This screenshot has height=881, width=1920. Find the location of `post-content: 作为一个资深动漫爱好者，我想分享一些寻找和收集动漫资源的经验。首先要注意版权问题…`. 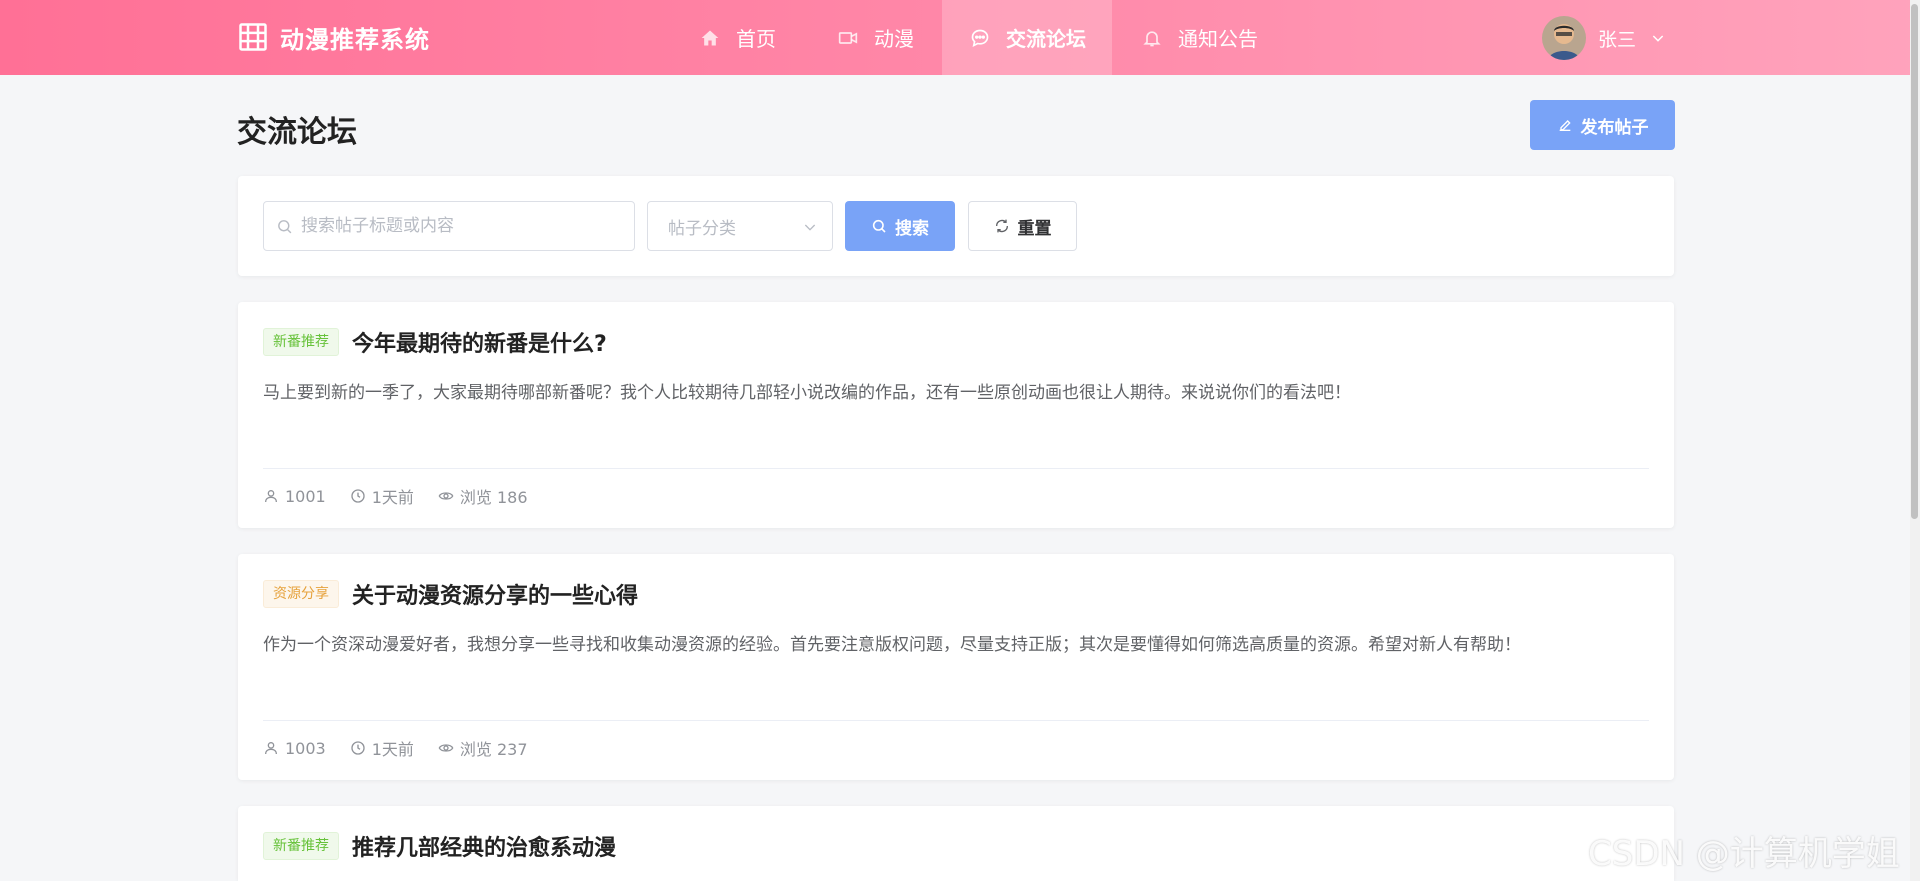

post-content: 作为一个资深动漫爱好者，我想分享一些寻找和收集动漫资源的经验。首先要注意版权问题… is located at coordinates (892, 645).